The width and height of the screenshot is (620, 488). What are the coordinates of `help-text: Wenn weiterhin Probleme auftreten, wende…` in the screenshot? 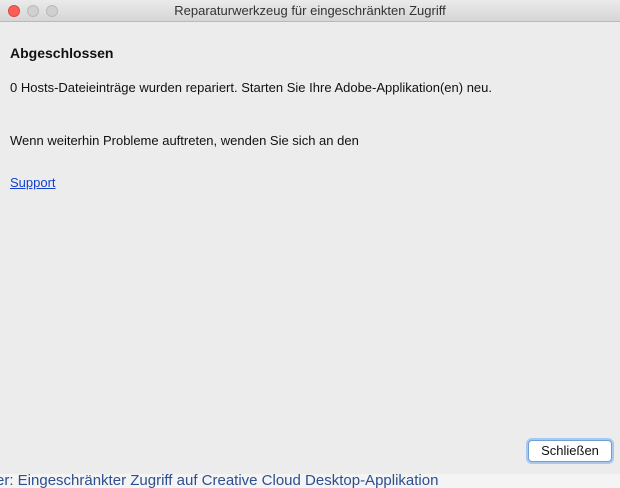 It's located at (184, 140).